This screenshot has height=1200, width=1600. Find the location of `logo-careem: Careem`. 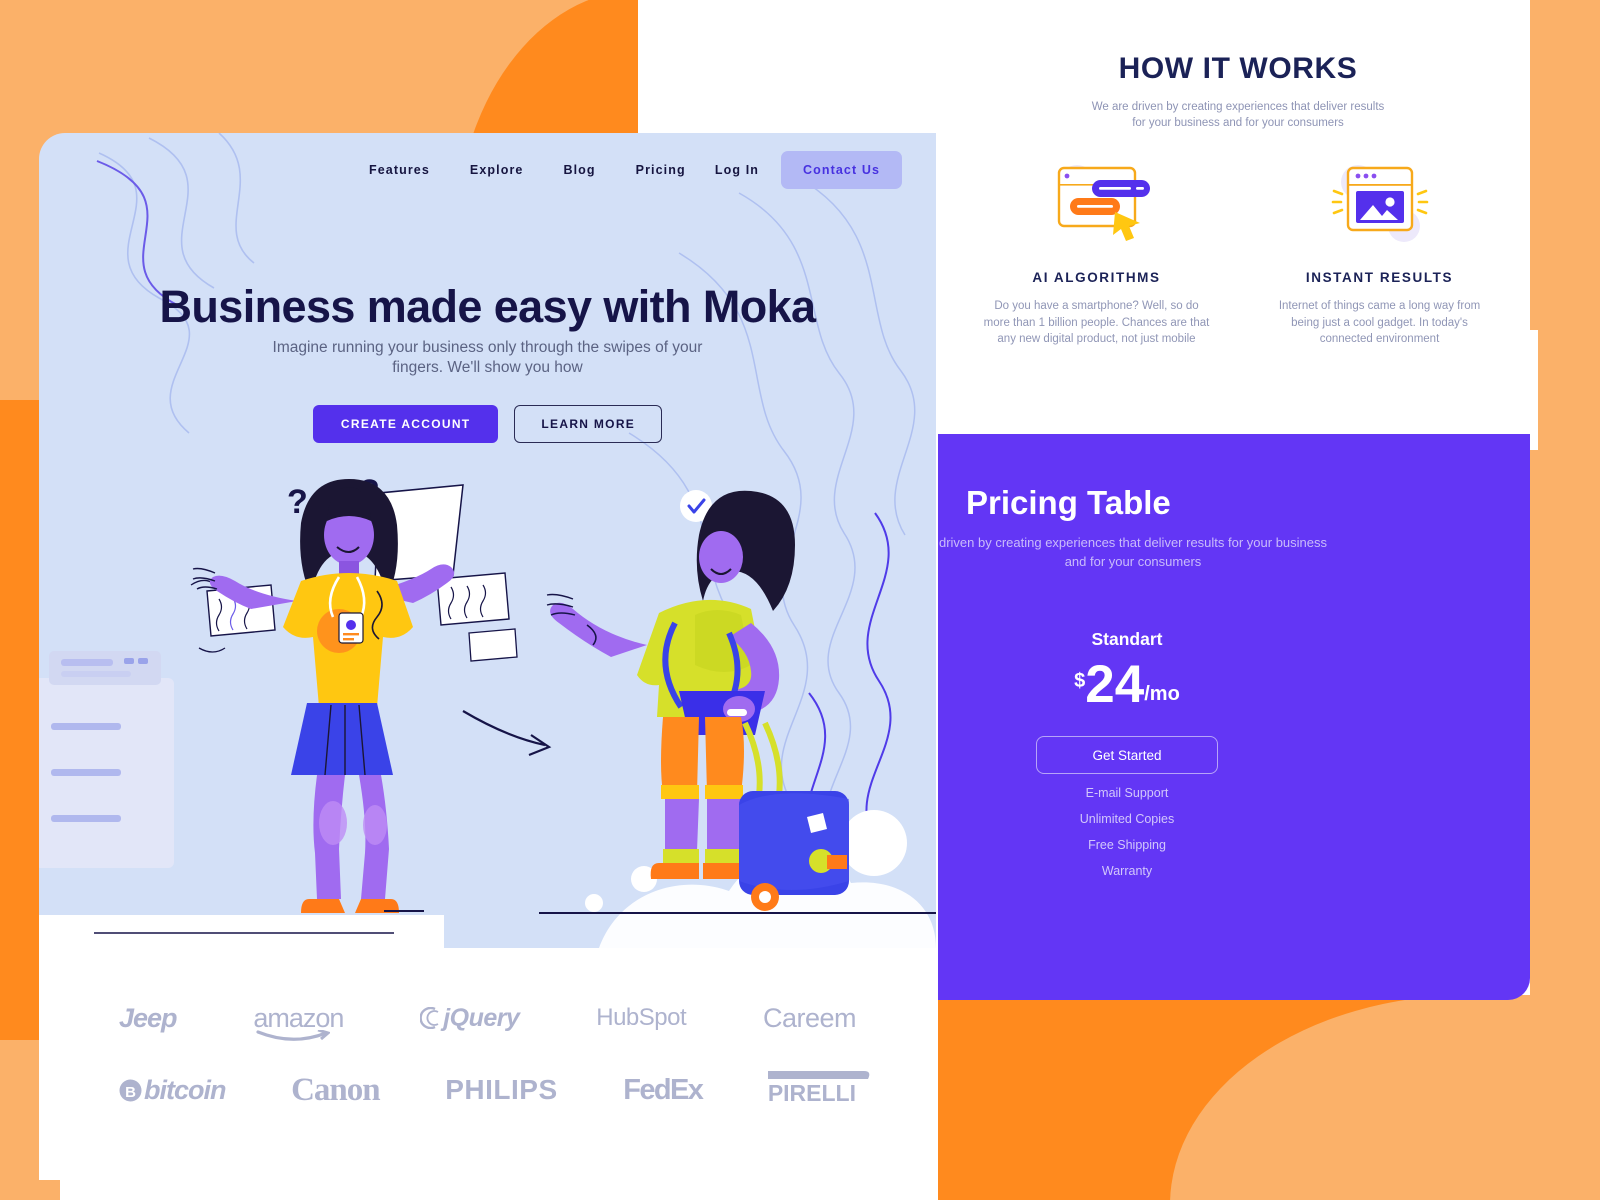

logo-careem: Careem is located at coordinates (809, 1017).